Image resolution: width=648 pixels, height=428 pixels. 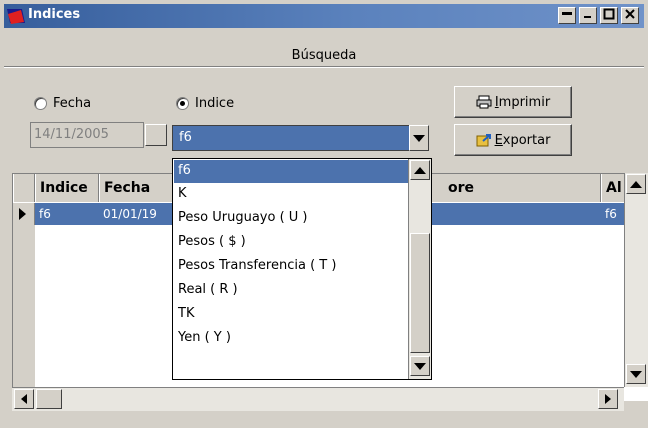 What do you see at coordinates (16, 16) in the screenshot?
I see `app-icon` at bounding box center [16, 16].